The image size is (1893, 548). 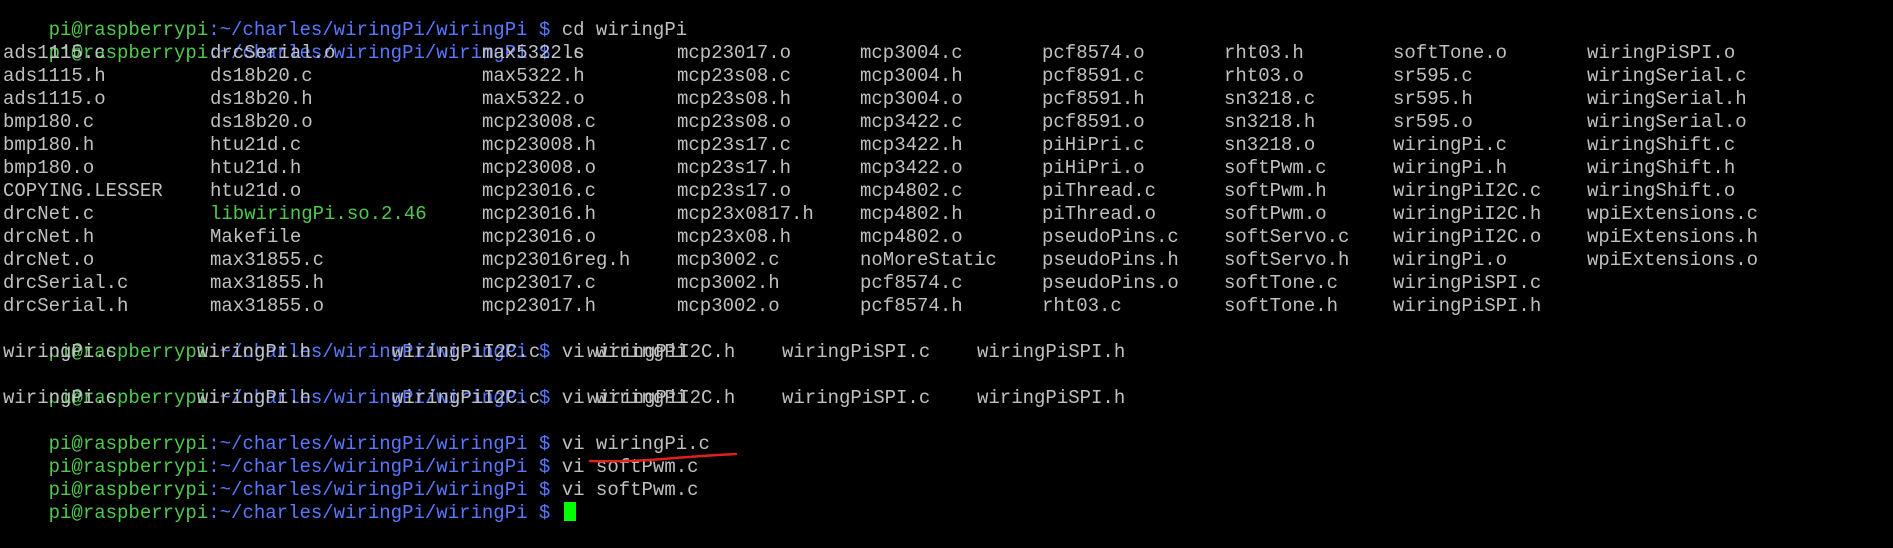 What do you see at coordinates (1270, 145) in the screenshot?
I see `file-entry: sn3218.o` at bounding box center [1270, 145].